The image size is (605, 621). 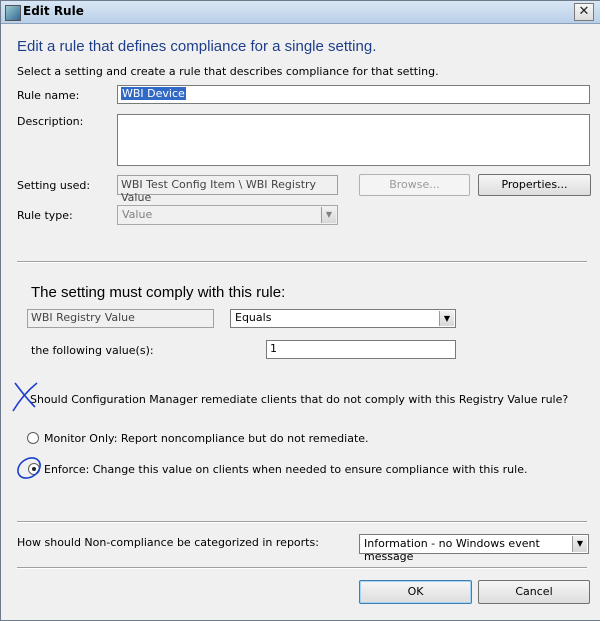 I want to click on rule-type-value: Value, so click(x=137, y=214).